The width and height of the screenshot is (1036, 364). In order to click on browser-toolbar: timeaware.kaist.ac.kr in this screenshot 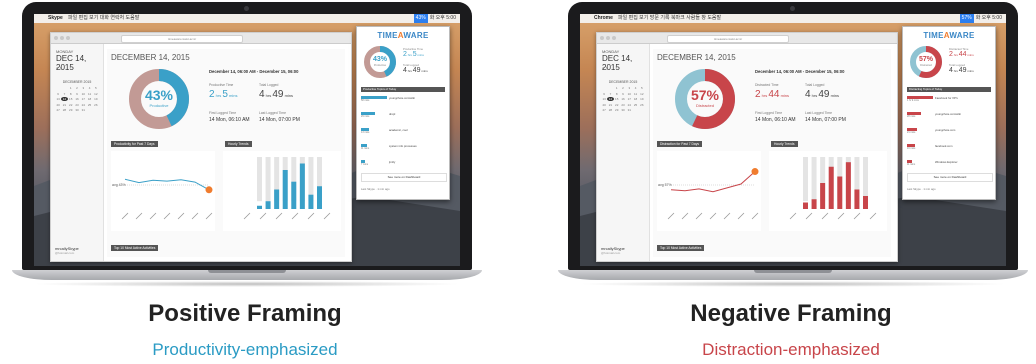, I will do `click(201, 38)`.